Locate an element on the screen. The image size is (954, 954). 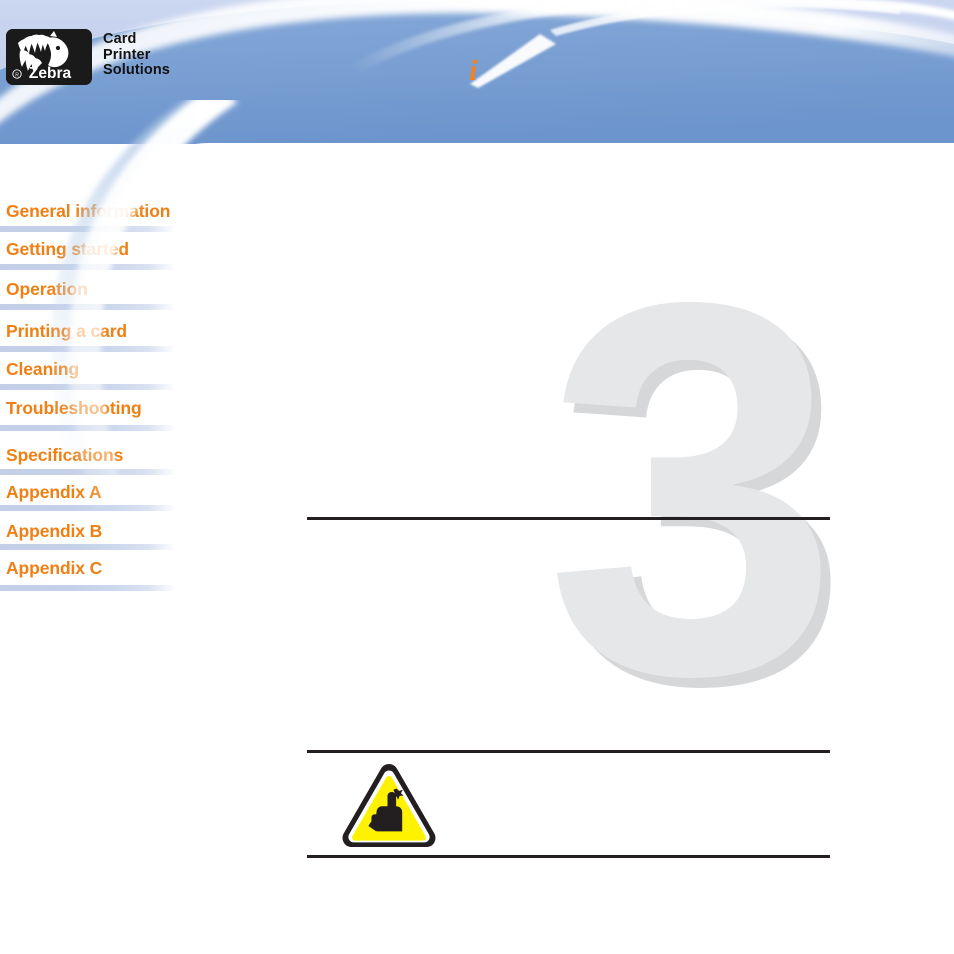
information-i-mark: i is located at coordinates (473, 70).